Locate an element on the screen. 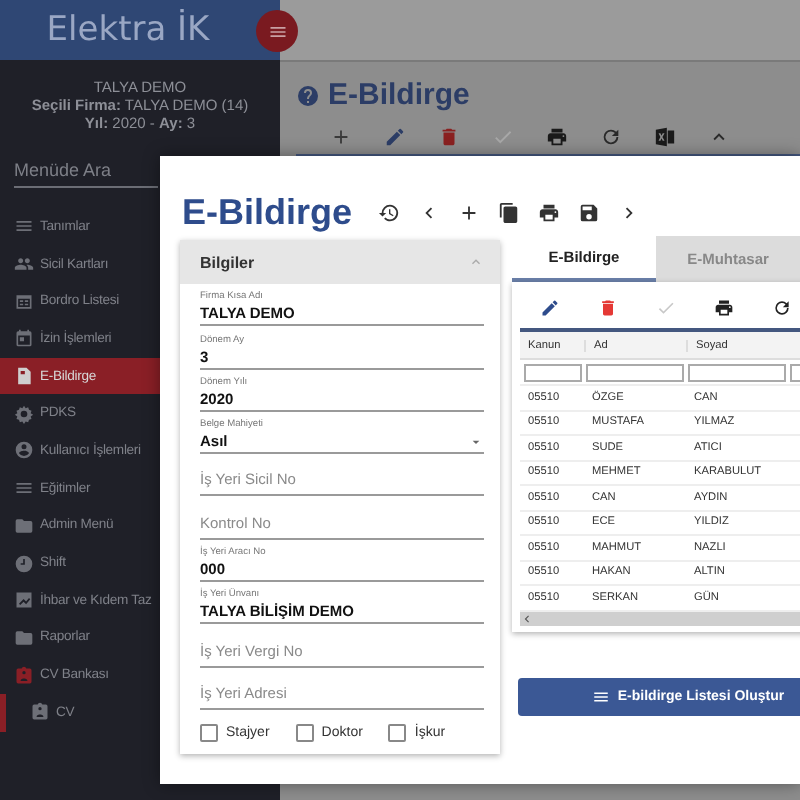 The width and height of the screenshot is (800, 800). info-card-header: Bilgiler is located at coordinates (340, 262).